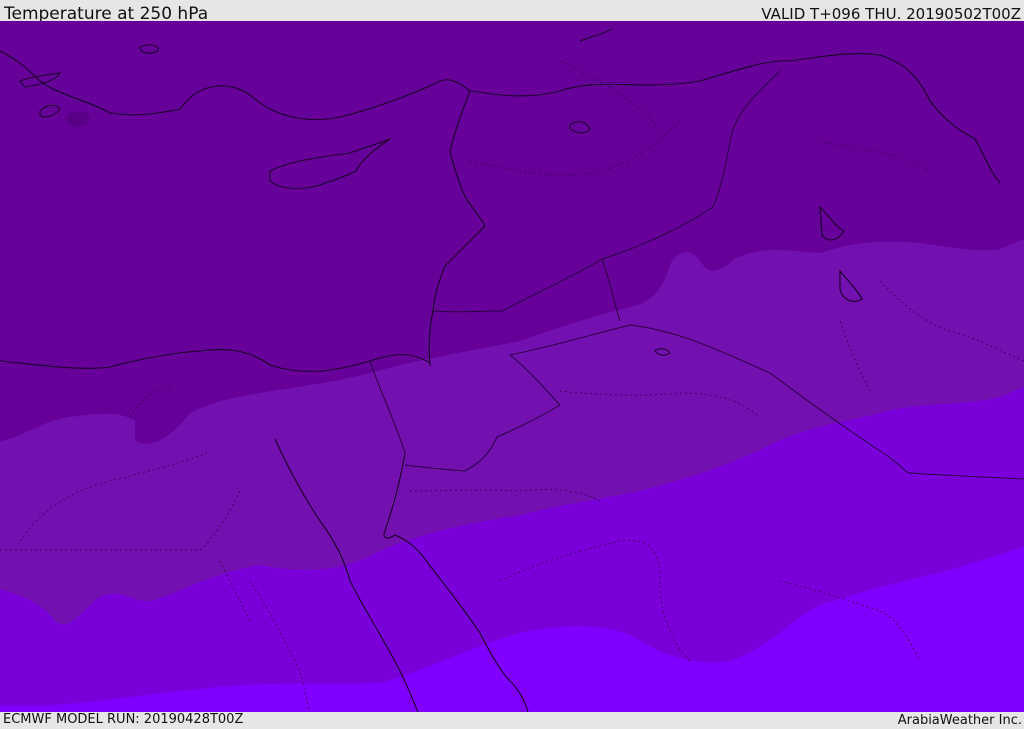 The height and width of the screenshot is (729, 1024). What do you see at coordinates (959, 720) in the screenshot?
I see `credit-label: ArabiaWeather Inc.` at bounding box center [959, 720].